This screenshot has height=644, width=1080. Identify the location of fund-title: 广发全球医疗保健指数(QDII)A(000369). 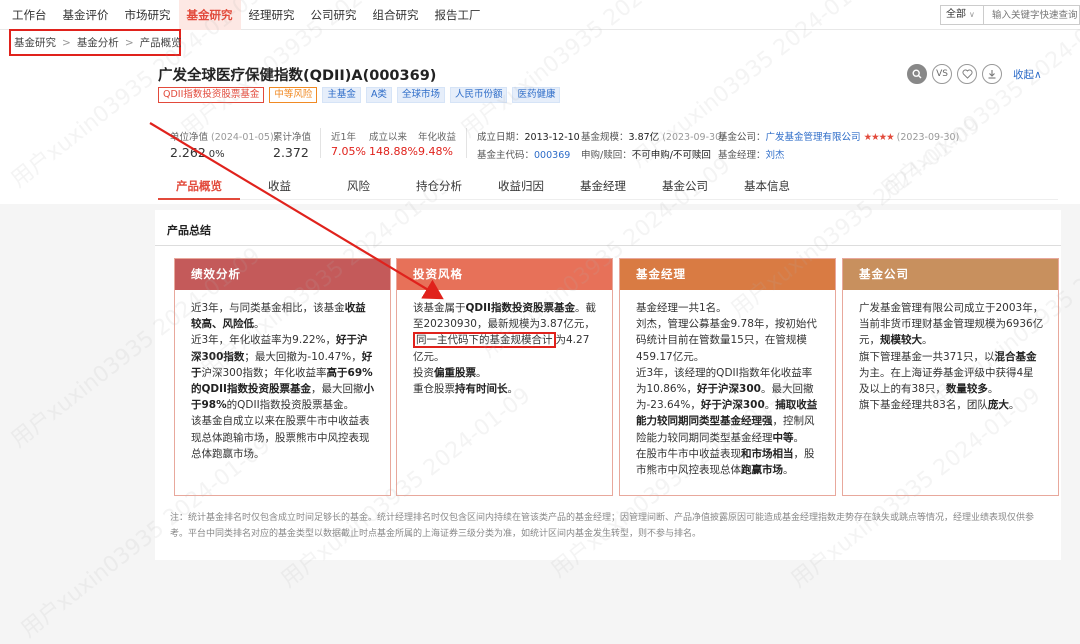
(297, 76).